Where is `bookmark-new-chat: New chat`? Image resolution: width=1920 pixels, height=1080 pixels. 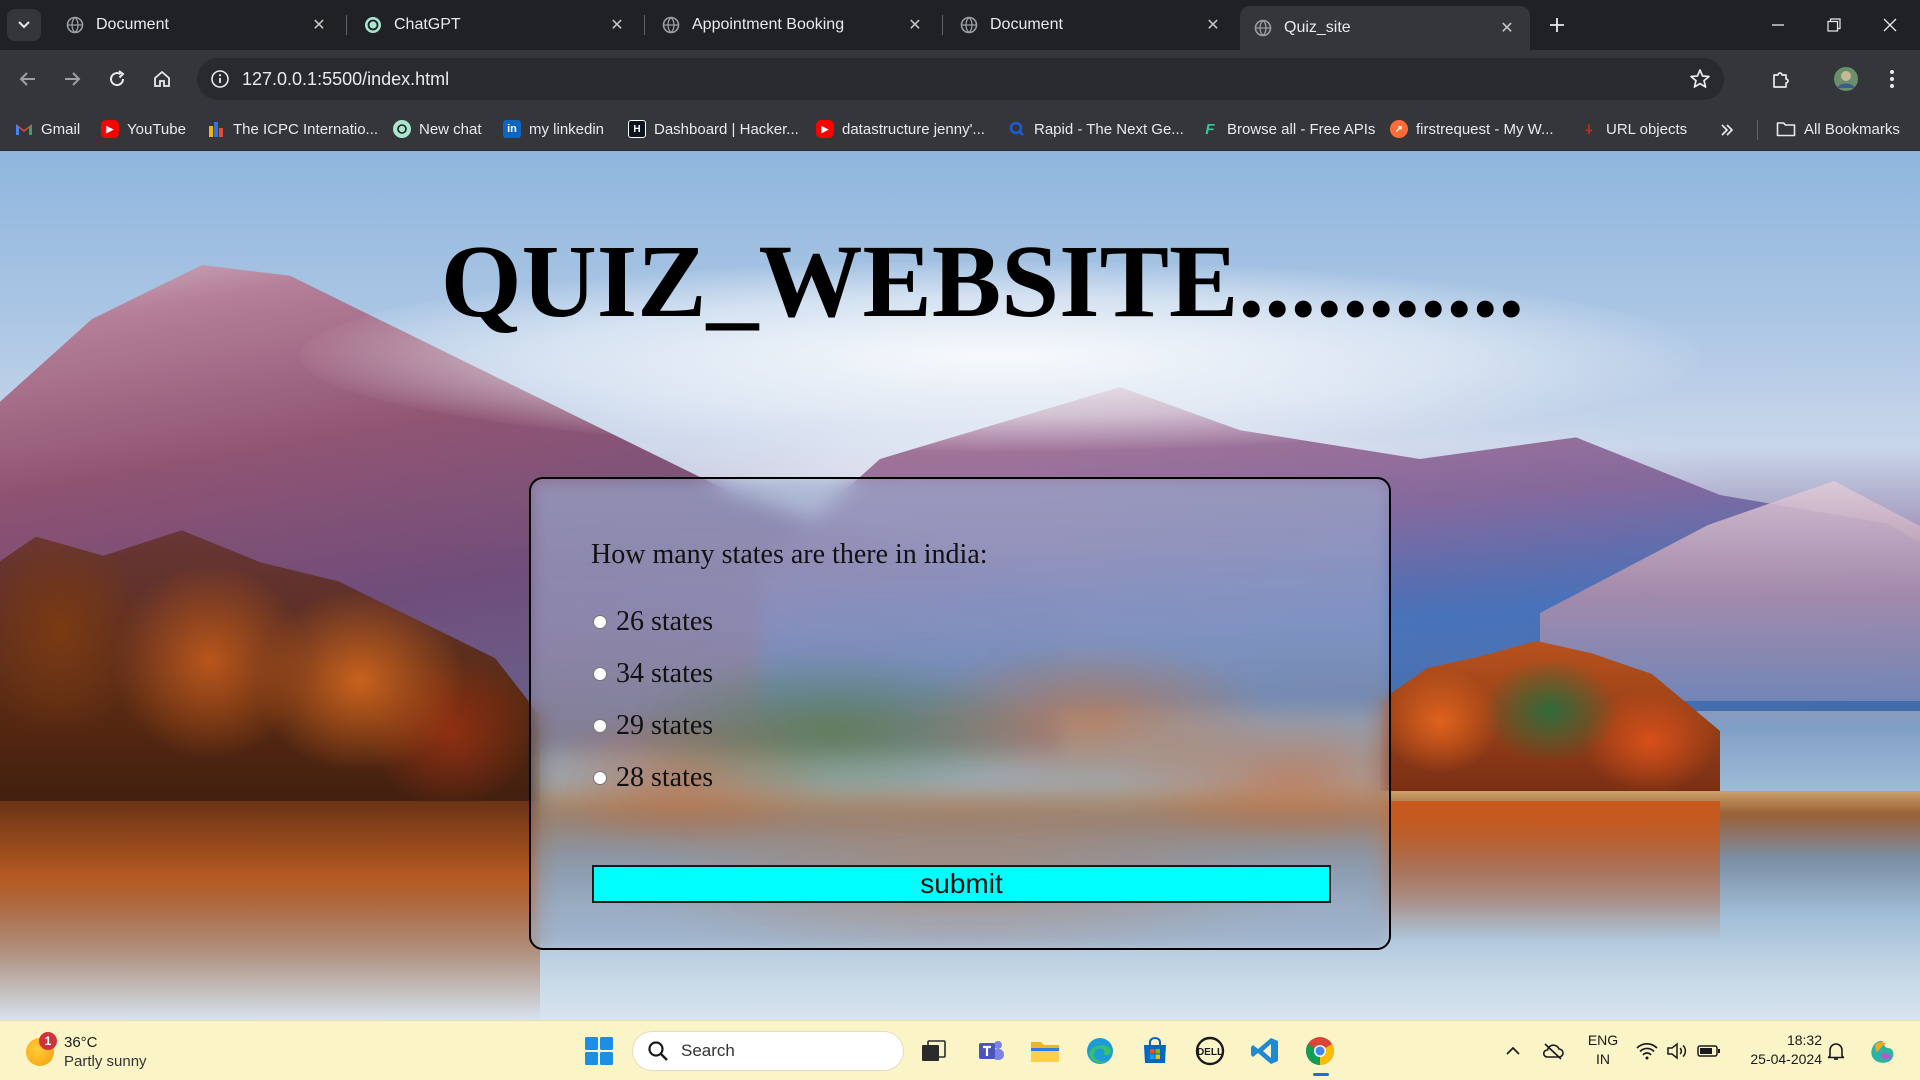
bookmark-new-chat: New chat is located at coordinates (437, 129).